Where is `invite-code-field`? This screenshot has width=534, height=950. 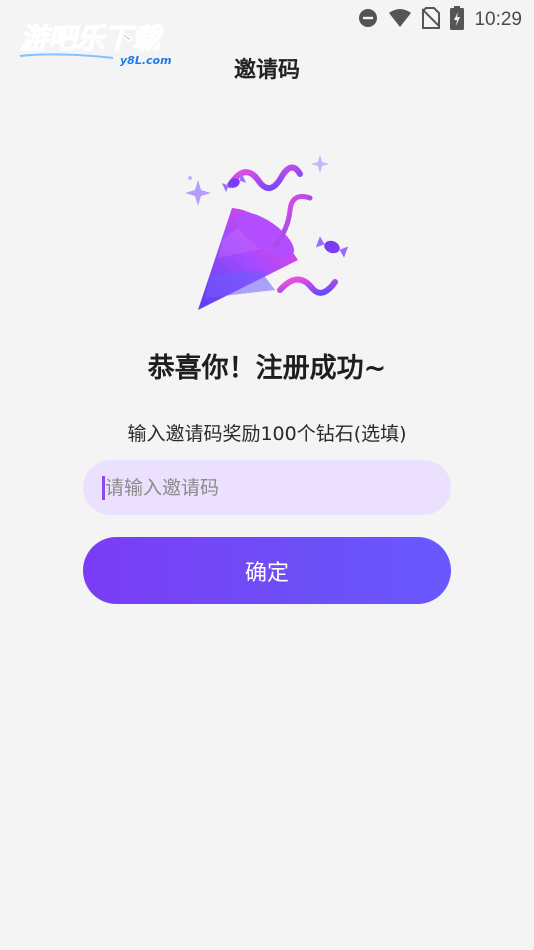 invite-code-field is located at coordinates (267, 487).